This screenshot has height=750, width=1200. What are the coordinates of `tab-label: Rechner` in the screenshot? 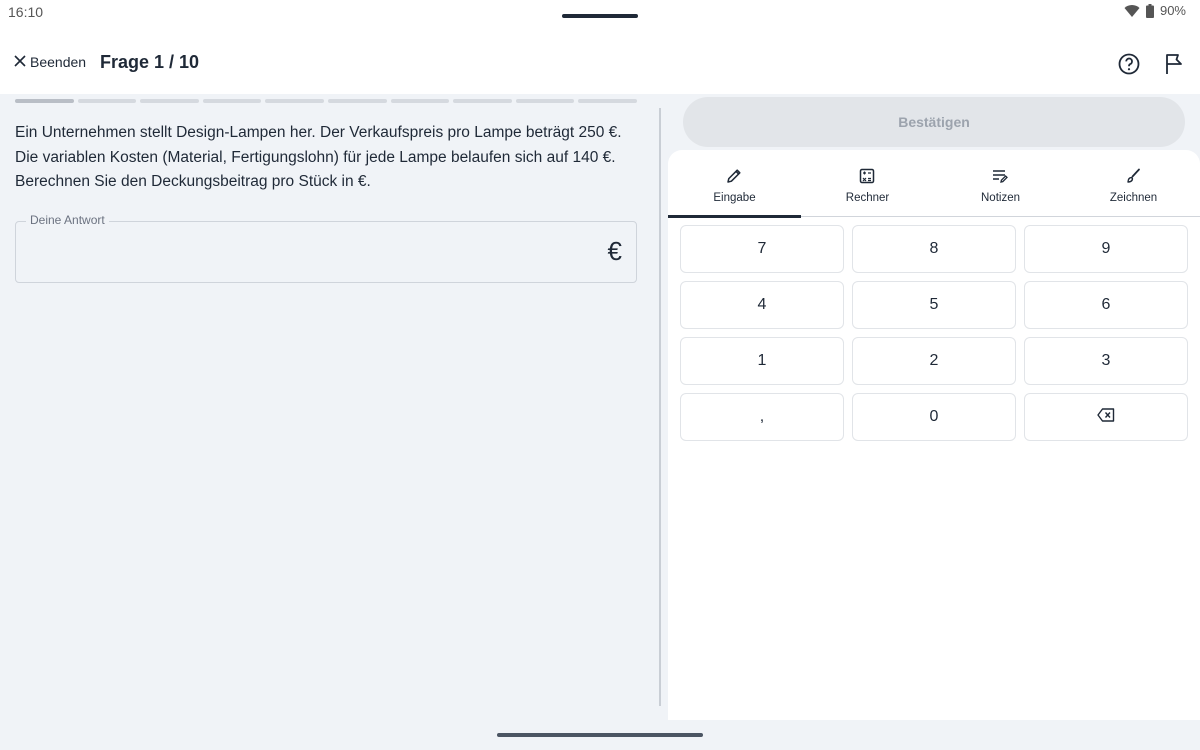 It's located at (867, 198).